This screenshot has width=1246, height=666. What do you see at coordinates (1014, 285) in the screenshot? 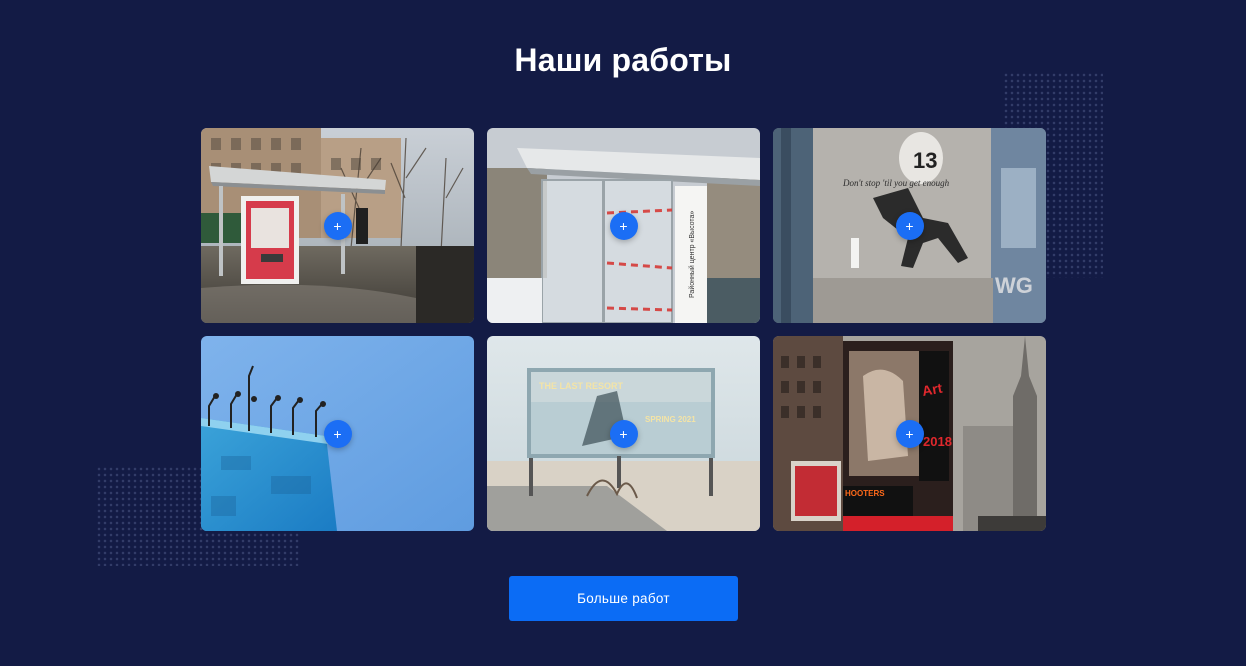
I see `svg-text: WG` at bounding box center [1014, 285].